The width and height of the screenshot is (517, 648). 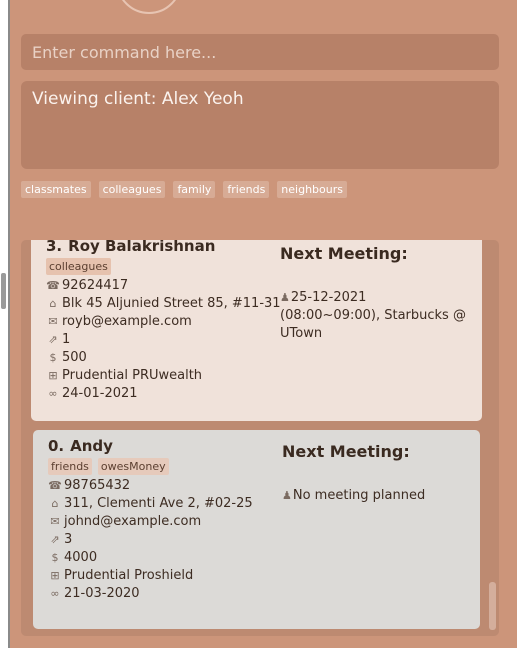 What do you see at coordinates (246, 189) in the screenshot?
I see `tag-filter-friends: friends` at bounding box center [246, 189].